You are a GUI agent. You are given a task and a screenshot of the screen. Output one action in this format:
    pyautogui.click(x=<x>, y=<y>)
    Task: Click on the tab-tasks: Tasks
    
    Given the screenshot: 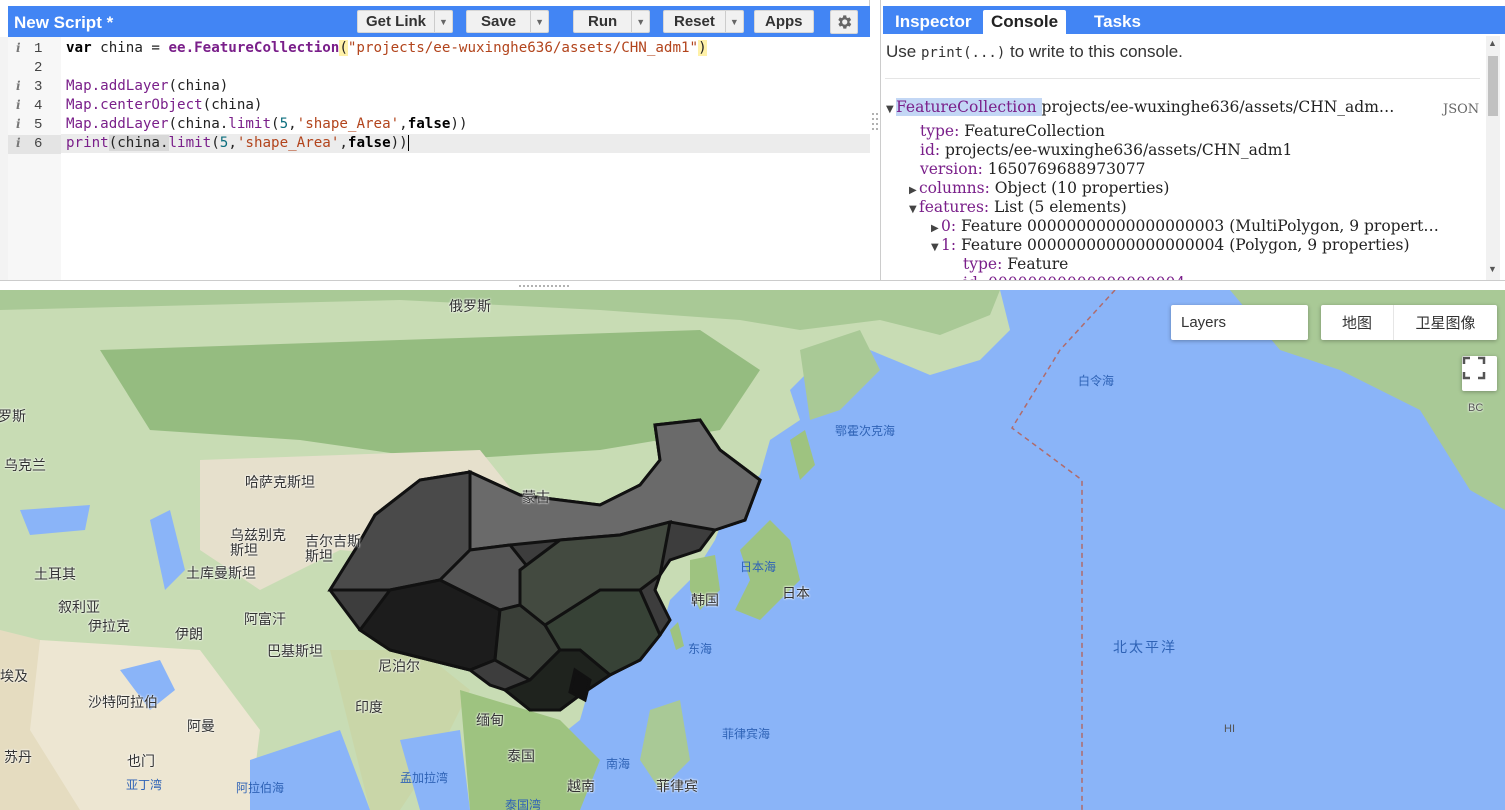 What is the action you would take?
    pyautogui.click(x=1117, y=22)
    